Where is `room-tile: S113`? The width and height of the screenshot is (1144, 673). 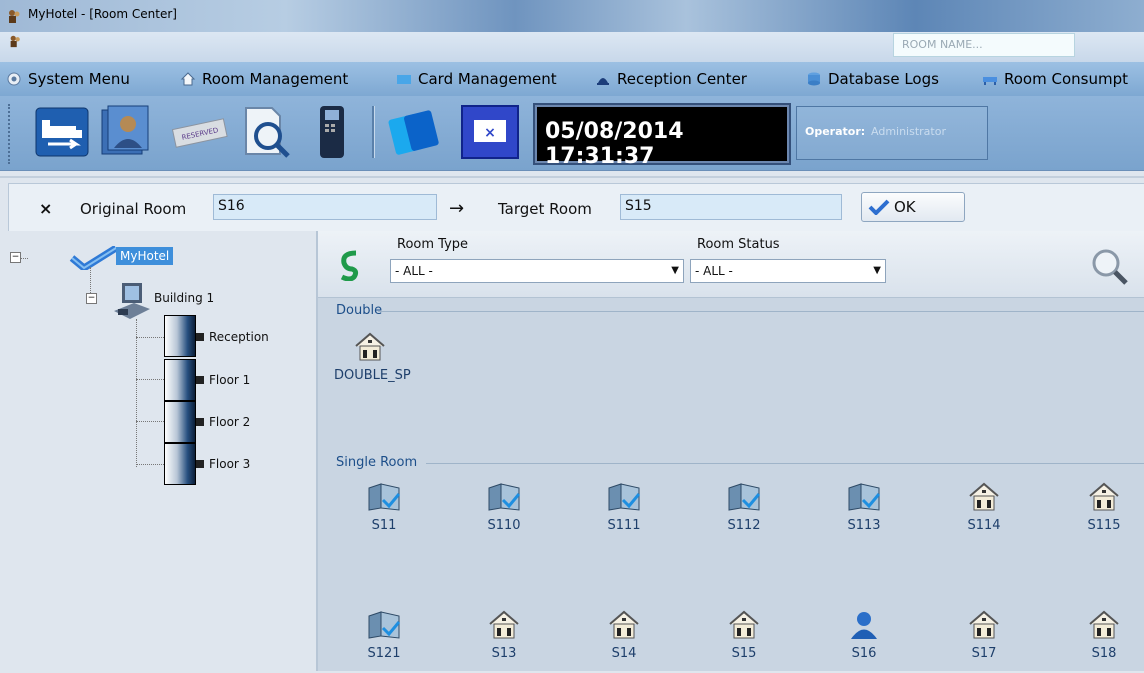
room-tile: S113 is located at coordinates (864, 507).